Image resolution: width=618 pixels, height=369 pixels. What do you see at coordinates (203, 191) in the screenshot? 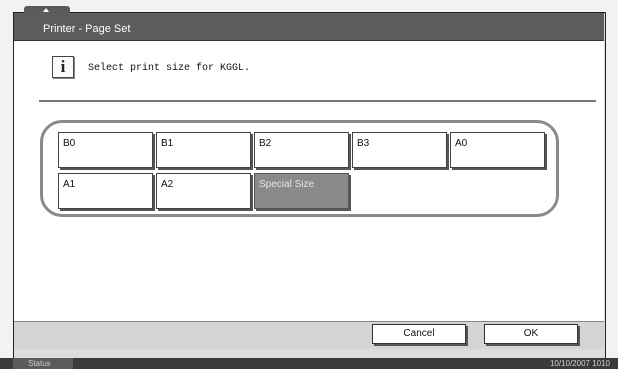
I see `size-button-a2: A2` at bounding box center [203, 191].